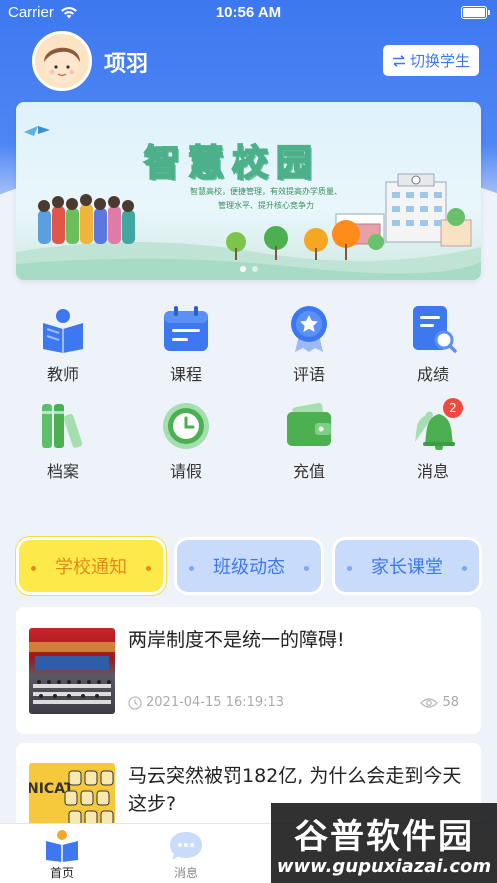 This screenshot has width=497, height=883. I want to click on news-views: 58, so click(439, 702).